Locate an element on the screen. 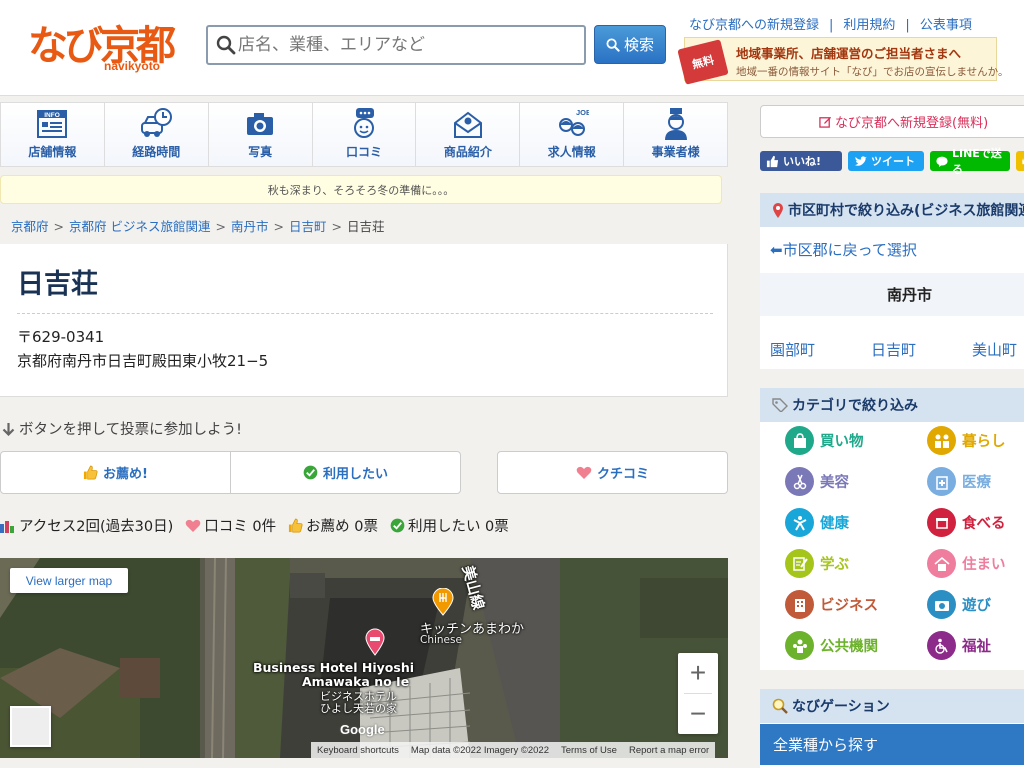  hotel-pin-icon is located at coordinates (375, 642).